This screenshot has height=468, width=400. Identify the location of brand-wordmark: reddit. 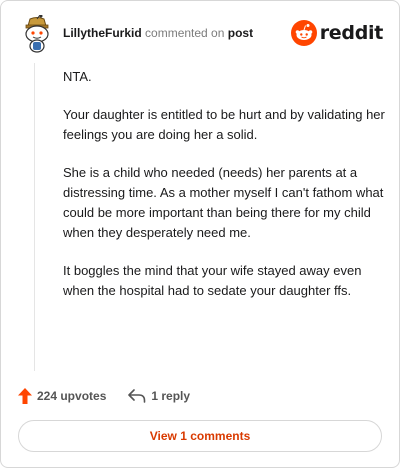
(351, 33).